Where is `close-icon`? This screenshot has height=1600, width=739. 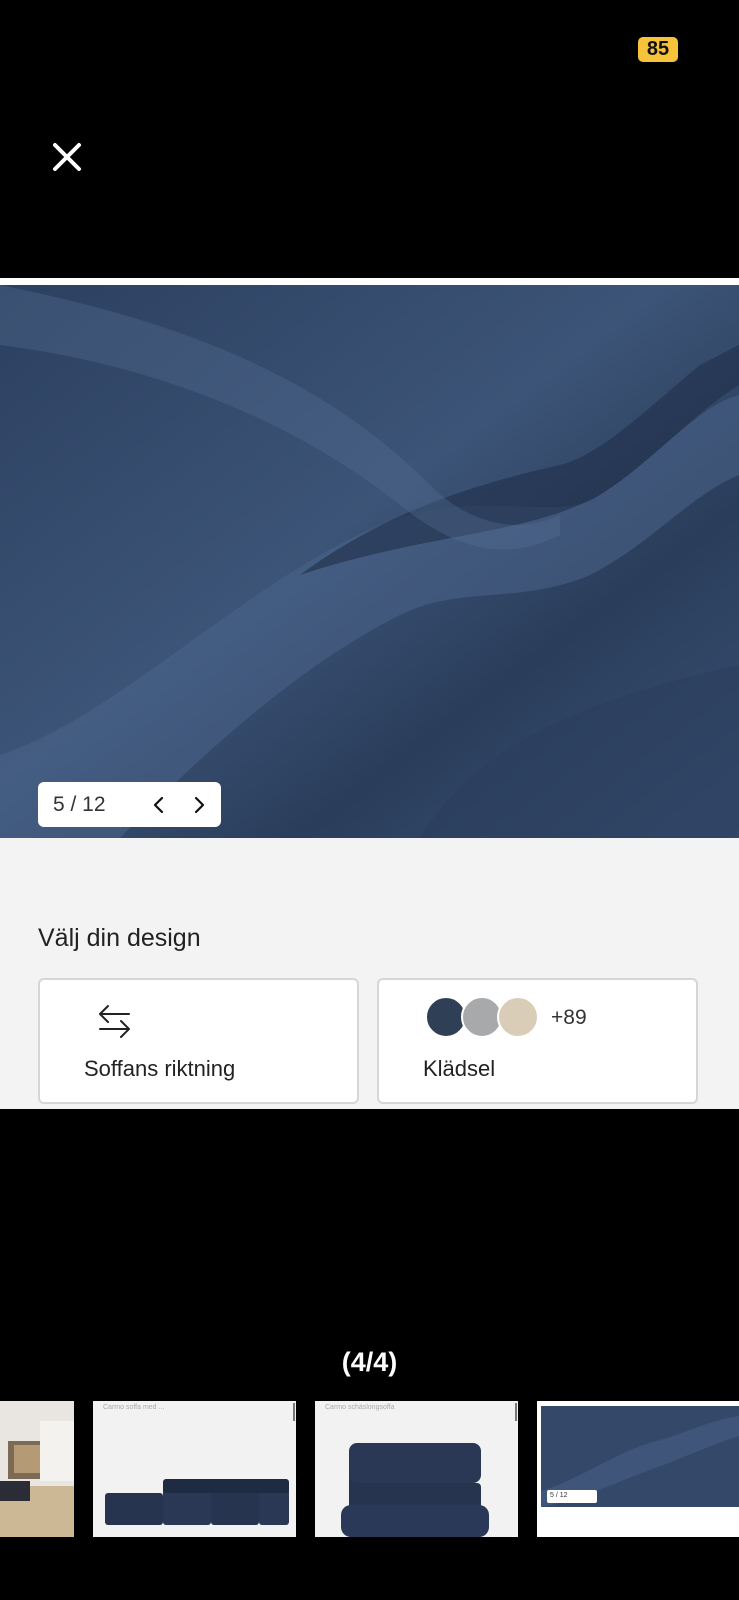 close-icon is located at coordinates (67, 157).